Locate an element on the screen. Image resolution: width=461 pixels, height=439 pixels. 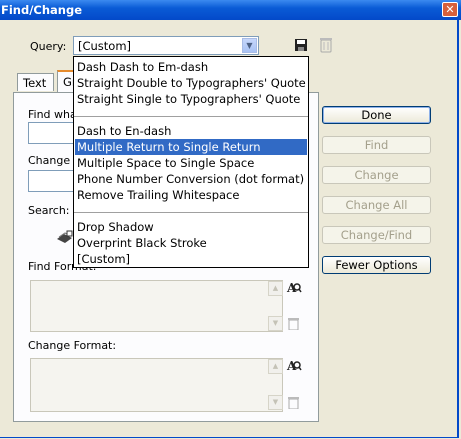
find-format-scroll-up: ▲ is located at coordinates (275, 288).